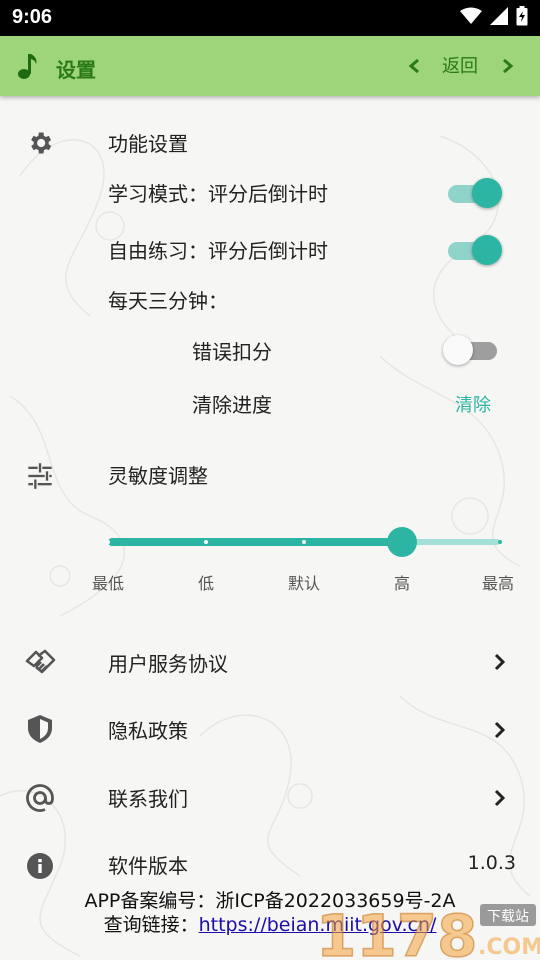  Describe the element at coordinates (148, 144) in the screenshot. I see `function-settings-heading: 功能设置` at that location.